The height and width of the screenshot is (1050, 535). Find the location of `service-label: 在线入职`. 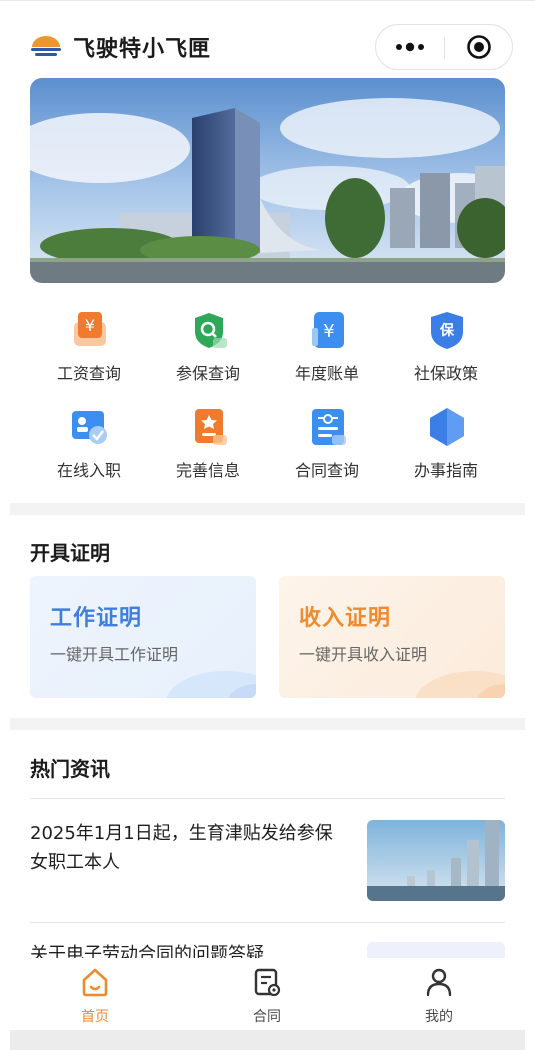

service-label: 在线入职 is located at coordinates (88, 470).